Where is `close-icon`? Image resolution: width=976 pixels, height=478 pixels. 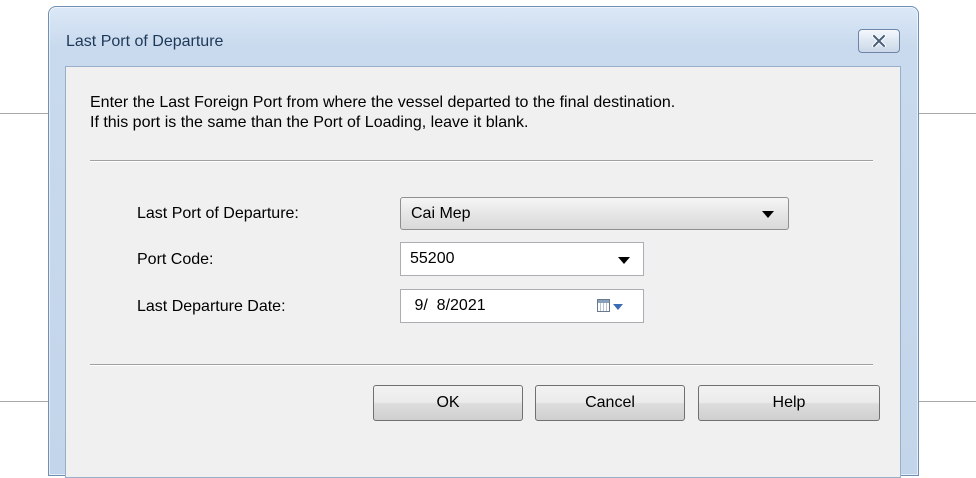
close-icon is located at coordinates (879, 41).